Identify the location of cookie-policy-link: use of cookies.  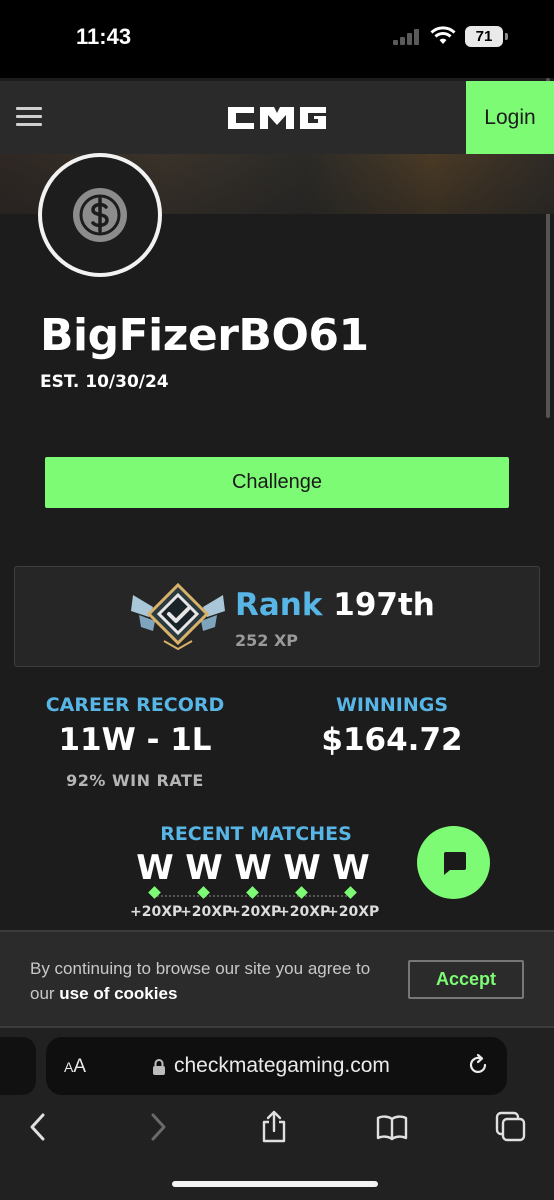
(118, 993).